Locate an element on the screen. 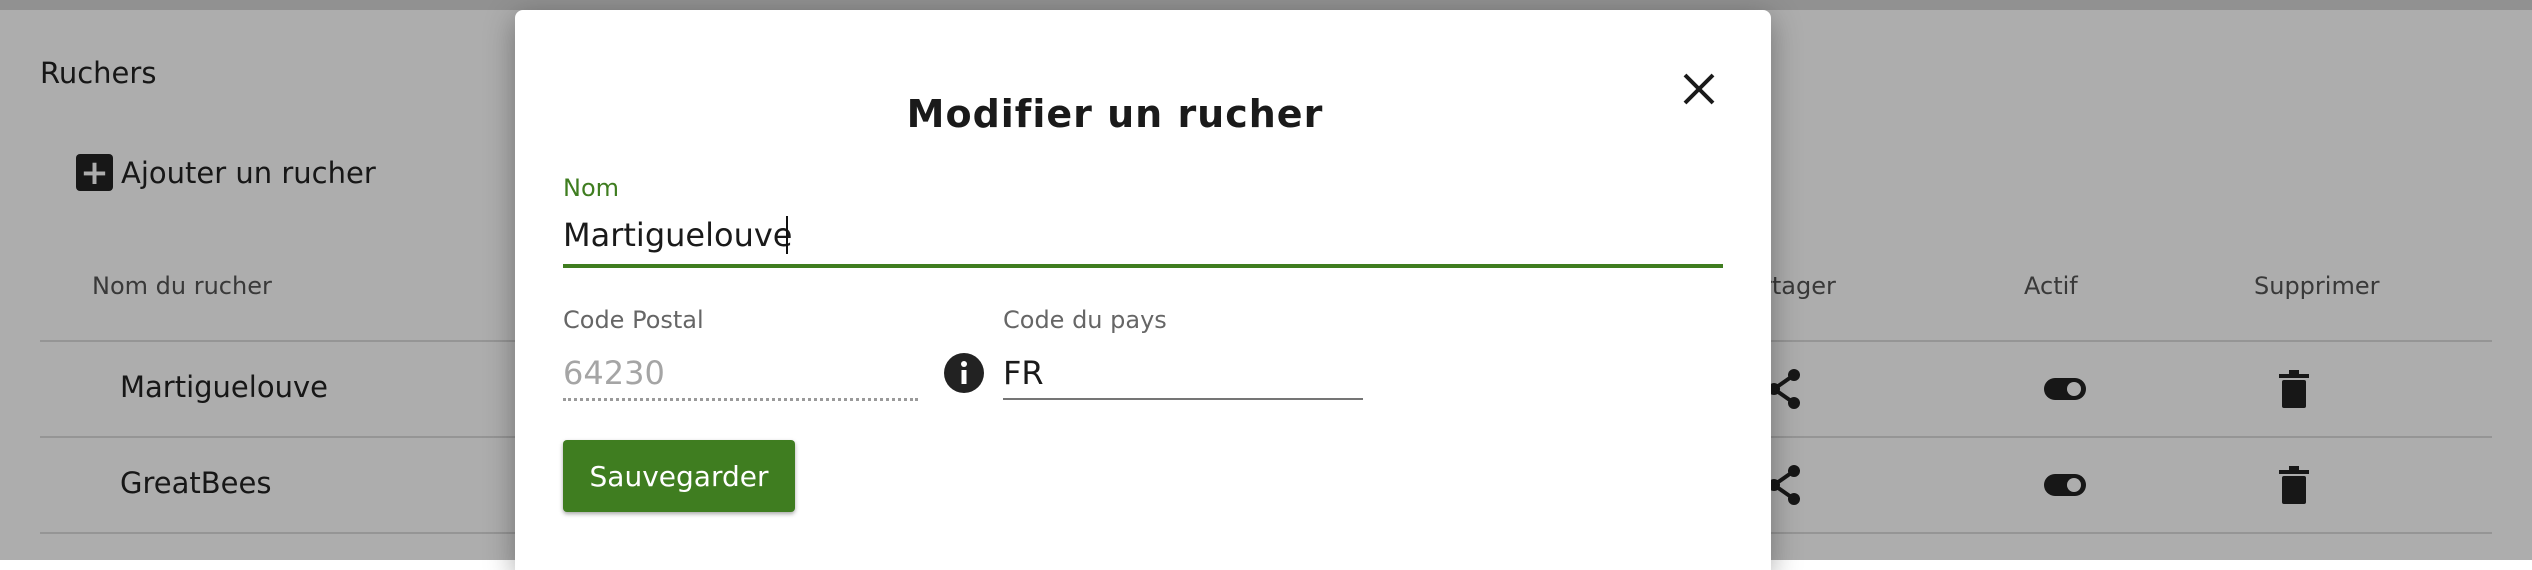 The image size is (2532, 570). close-button is located at coordinates (1699, 89).